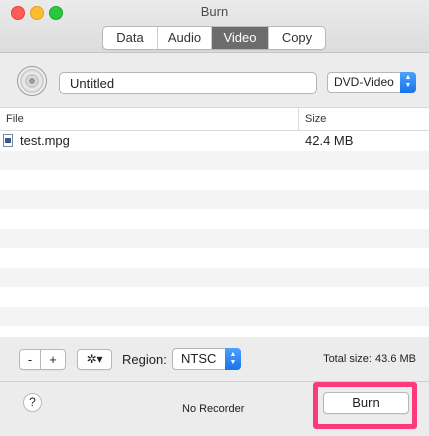 Image resolution: width=429 pixels, height=436 pixels. I want to click on disc-format-value: DVD-Video, so click(364, 82).